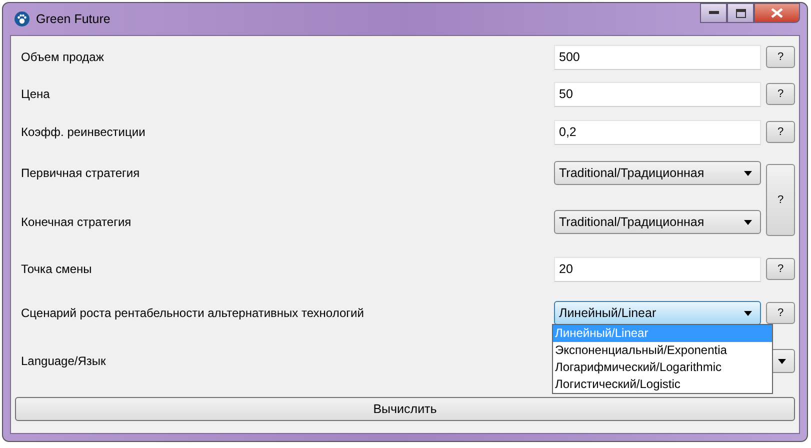  What do you see at coordinates (63, 57) in the screenshot?
I see `field-label: Объем продаж` at bounding box center [63, 57].